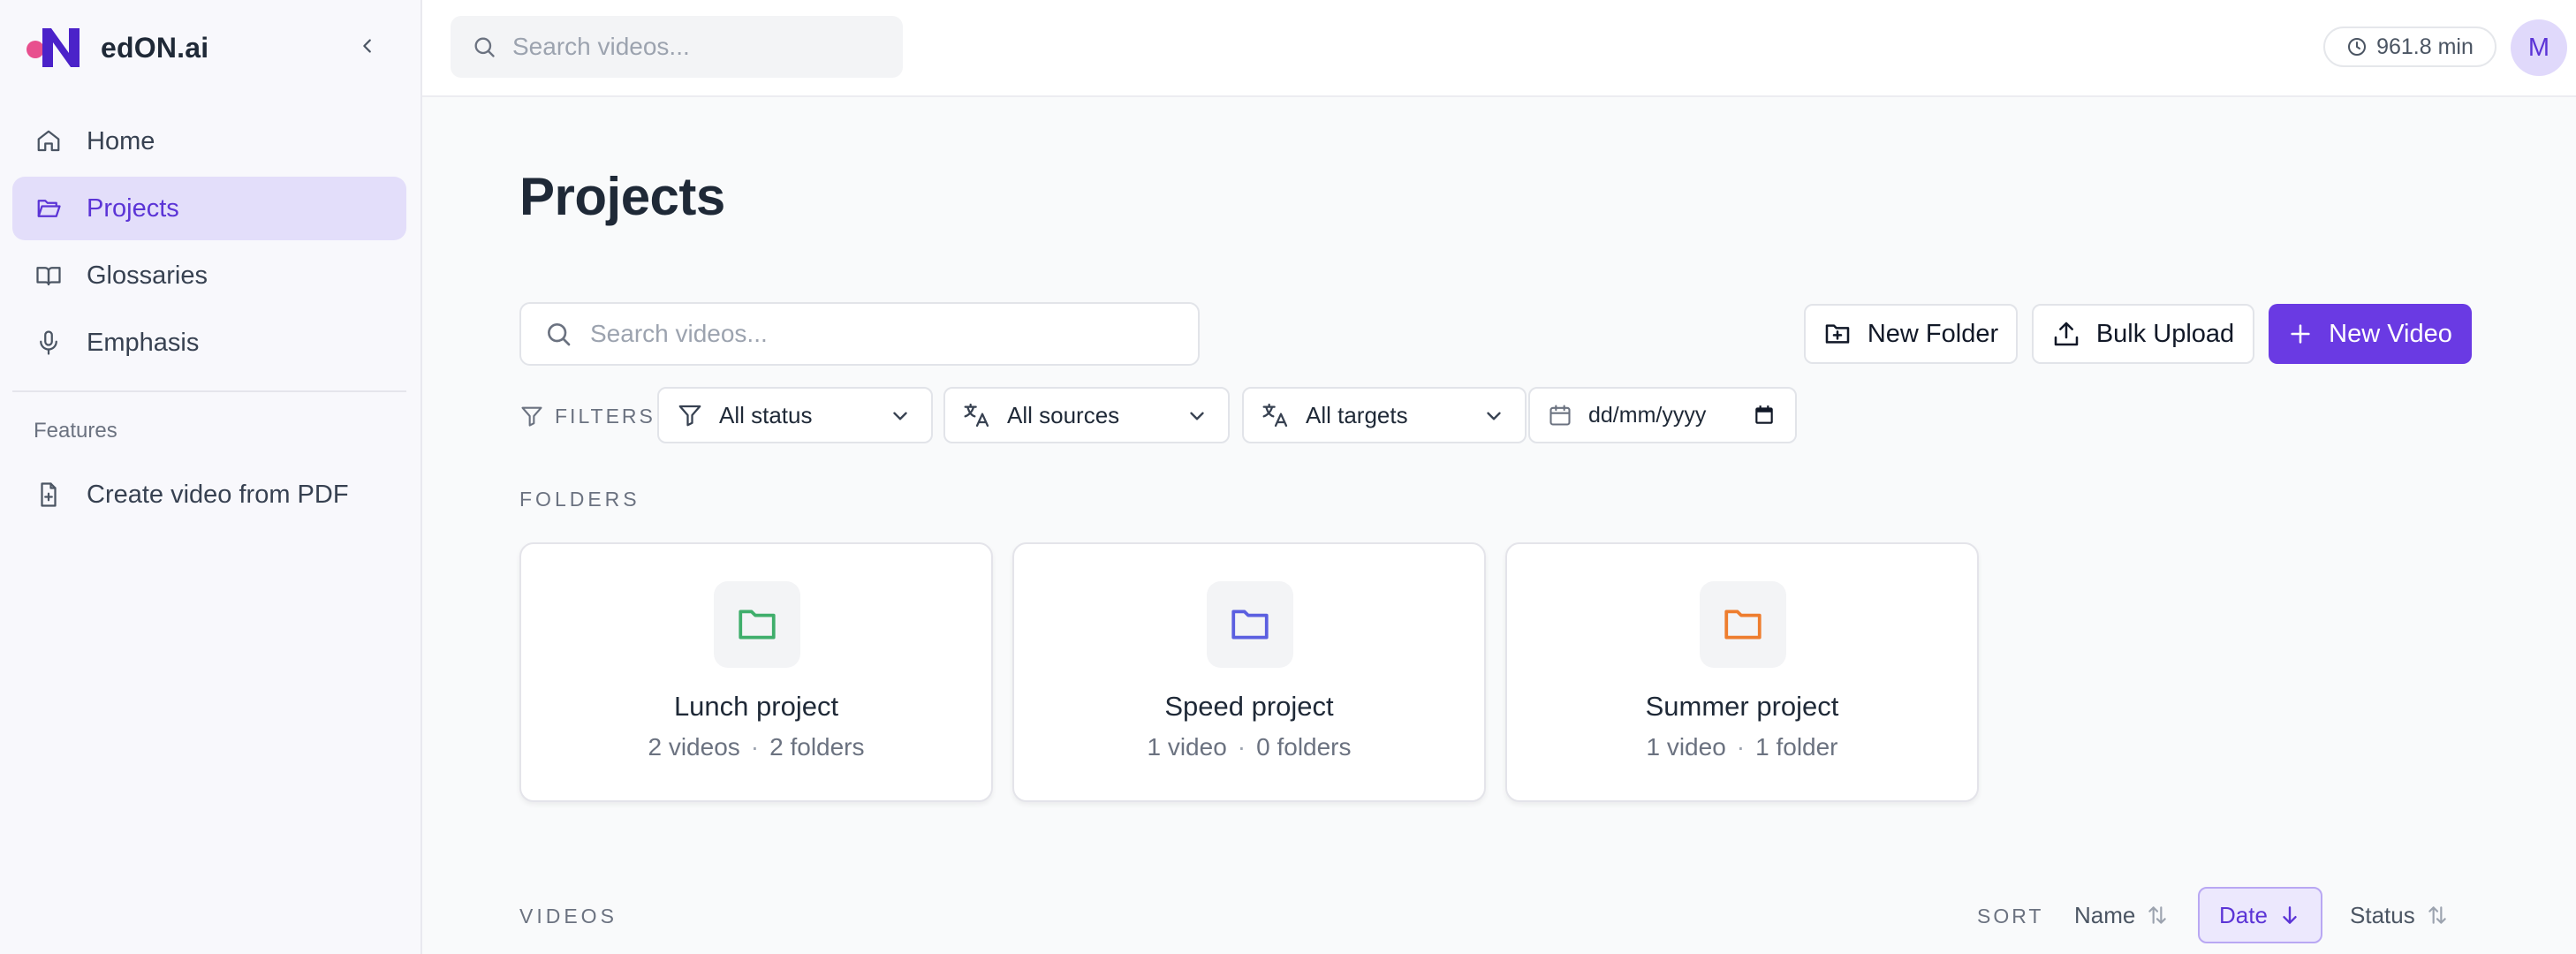 The image size is (2576, 954). Describe the element at coordinates (1742, 706) in the screenshot. I see `folder-name: Summer project` at that location.